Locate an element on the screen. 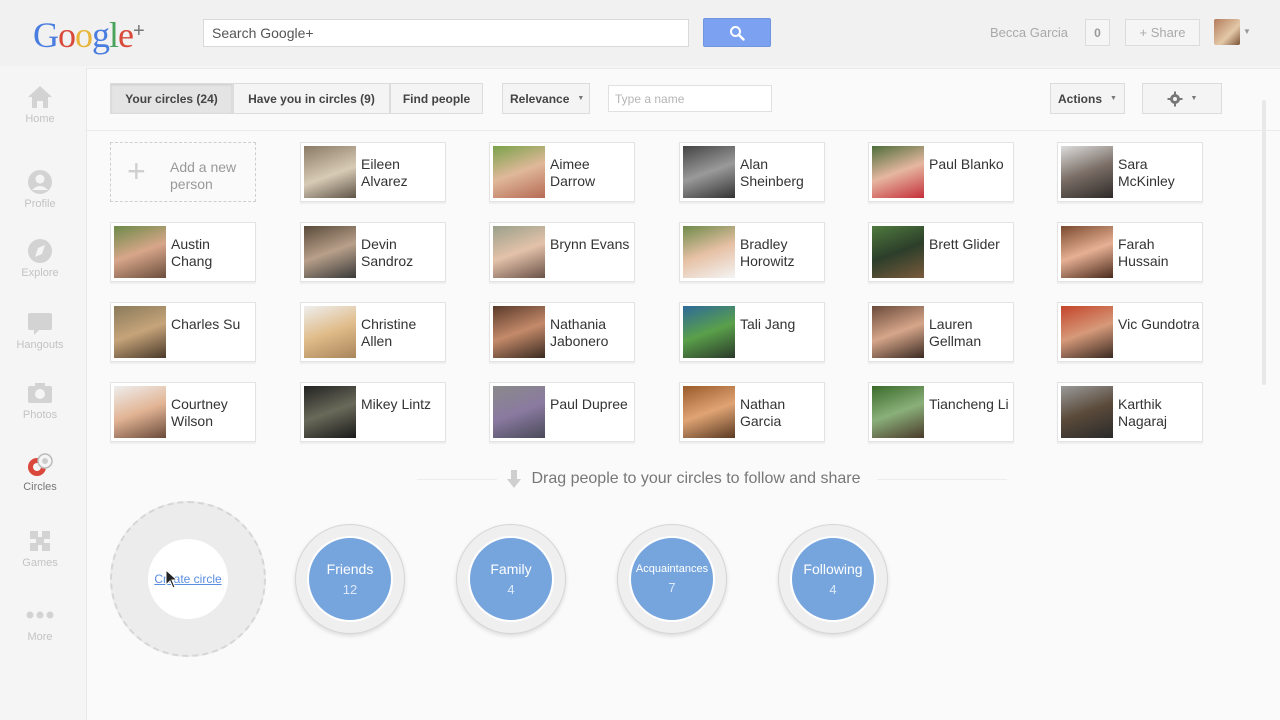  tab-your-circles: Your circles (24) is located at coordinates (171, 98).